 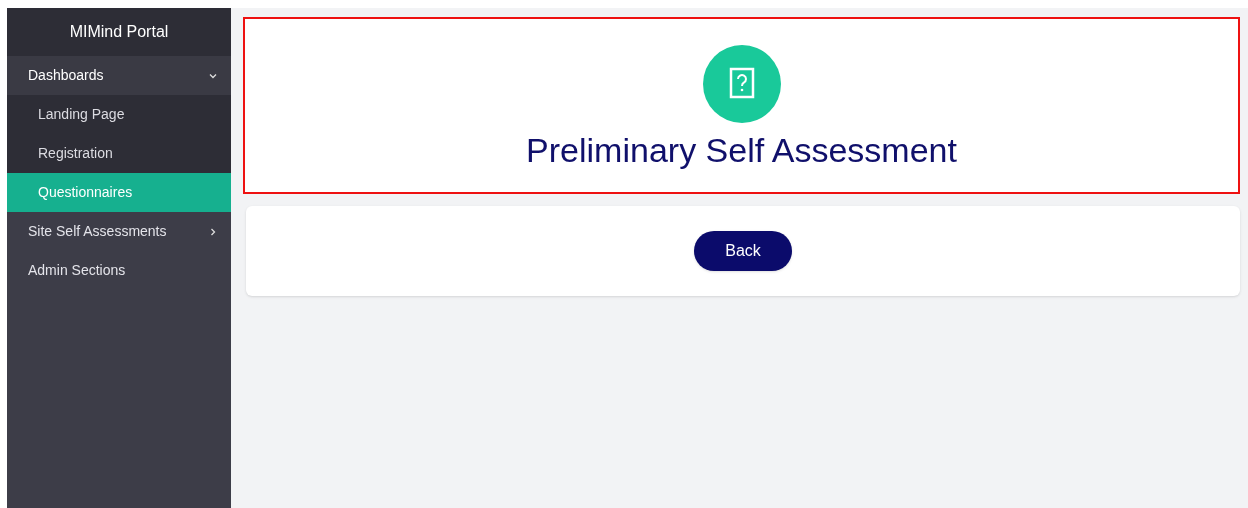 I want to click on page-title: Preliminary Self Assessment, so click(x=741, y=149).